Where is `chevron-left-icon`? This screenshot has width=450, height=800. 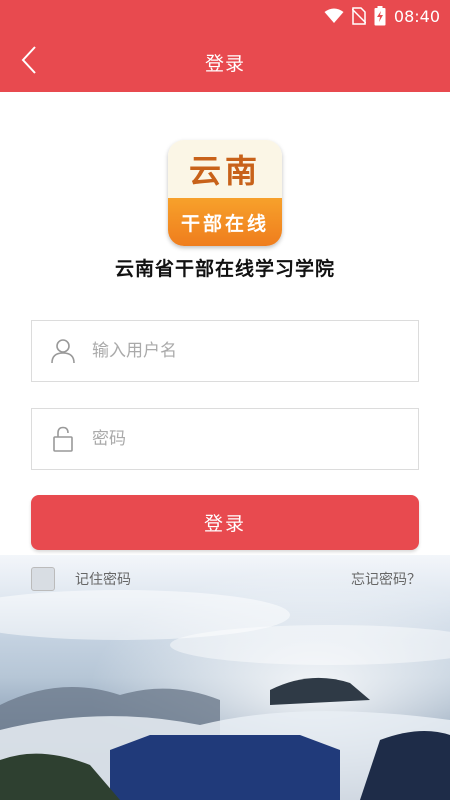
chevron-left-icon is located at coordinates (29, 62).